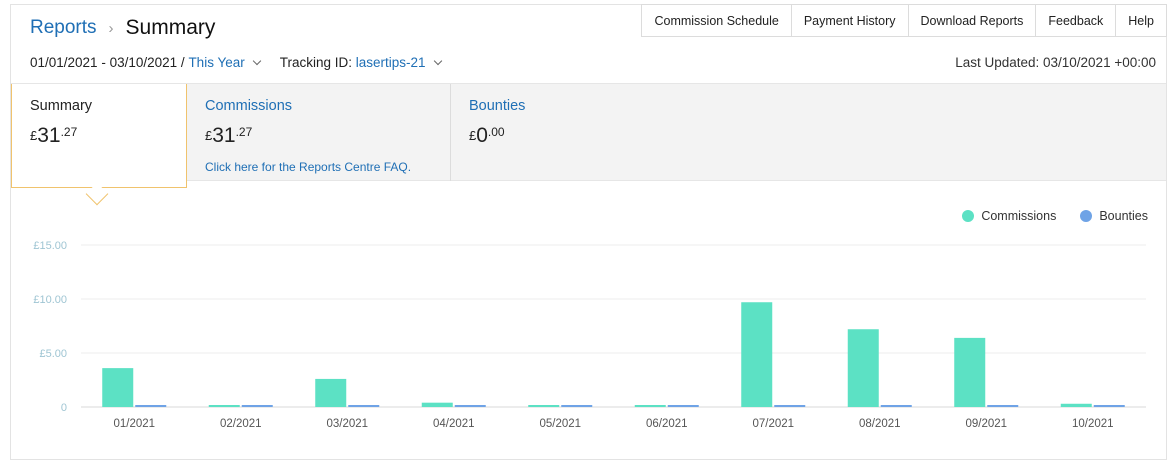 This screenshot has width=1172, height=465. Describe the element at coordinates (667, 424) in the screenshot. I see `x-tick-label: 06/2021` at that location.